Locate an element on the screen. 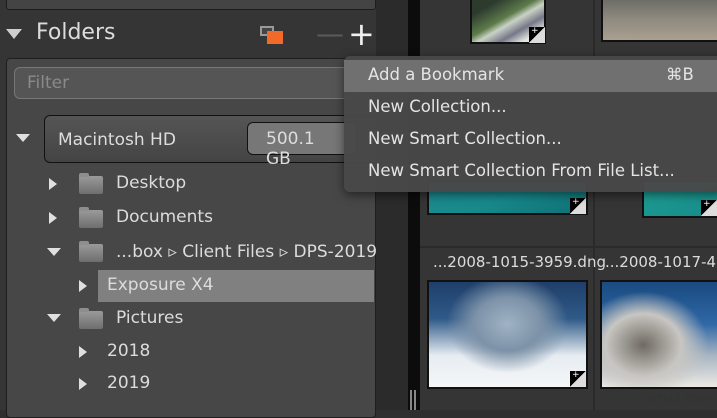 The width and height of the screenshot is (717, 418). filter-input: Filter is located at coordinates (184, 83).